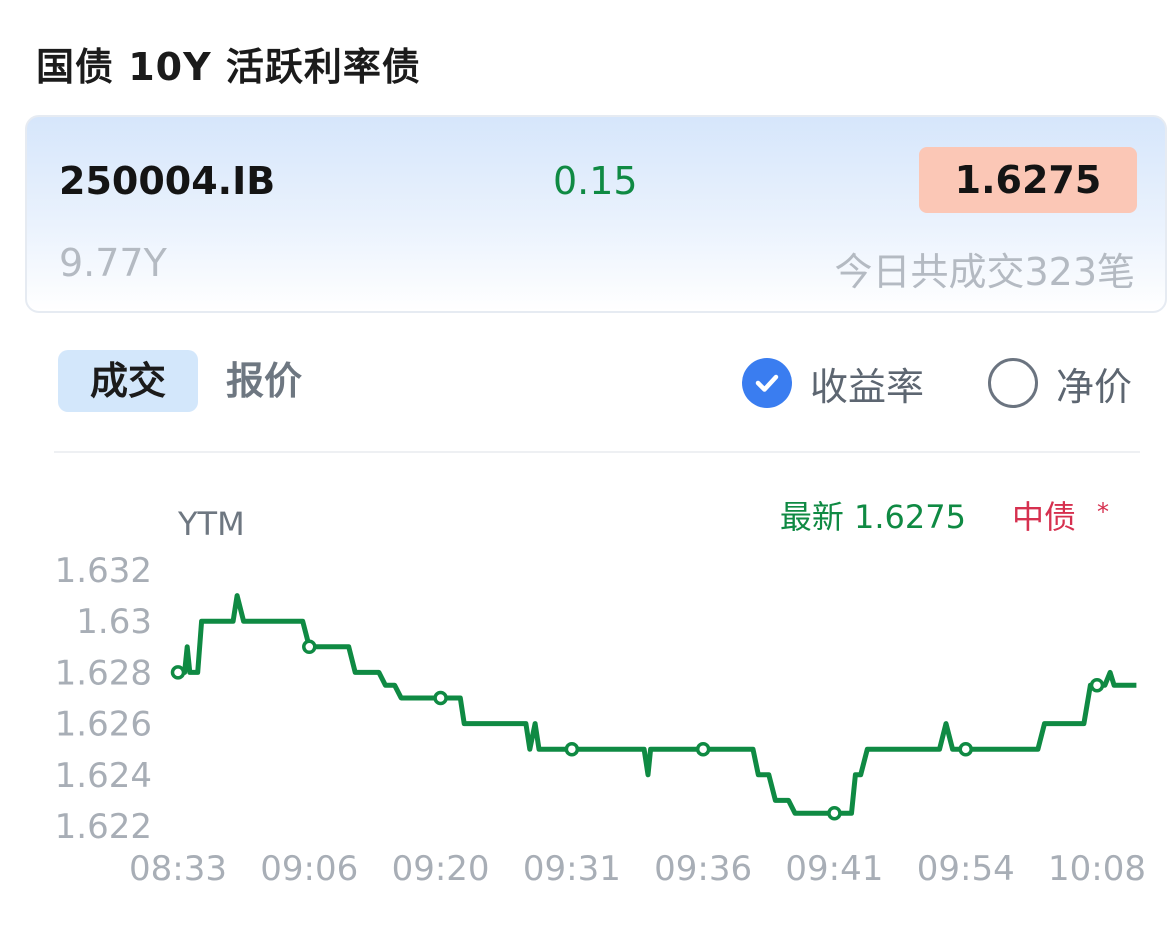  Describe the element at coordinates (103, 699) in the screenshot. I see `y-ticks: 1.632 1.63 1.628 1.626 1.624 1.622` at that location.